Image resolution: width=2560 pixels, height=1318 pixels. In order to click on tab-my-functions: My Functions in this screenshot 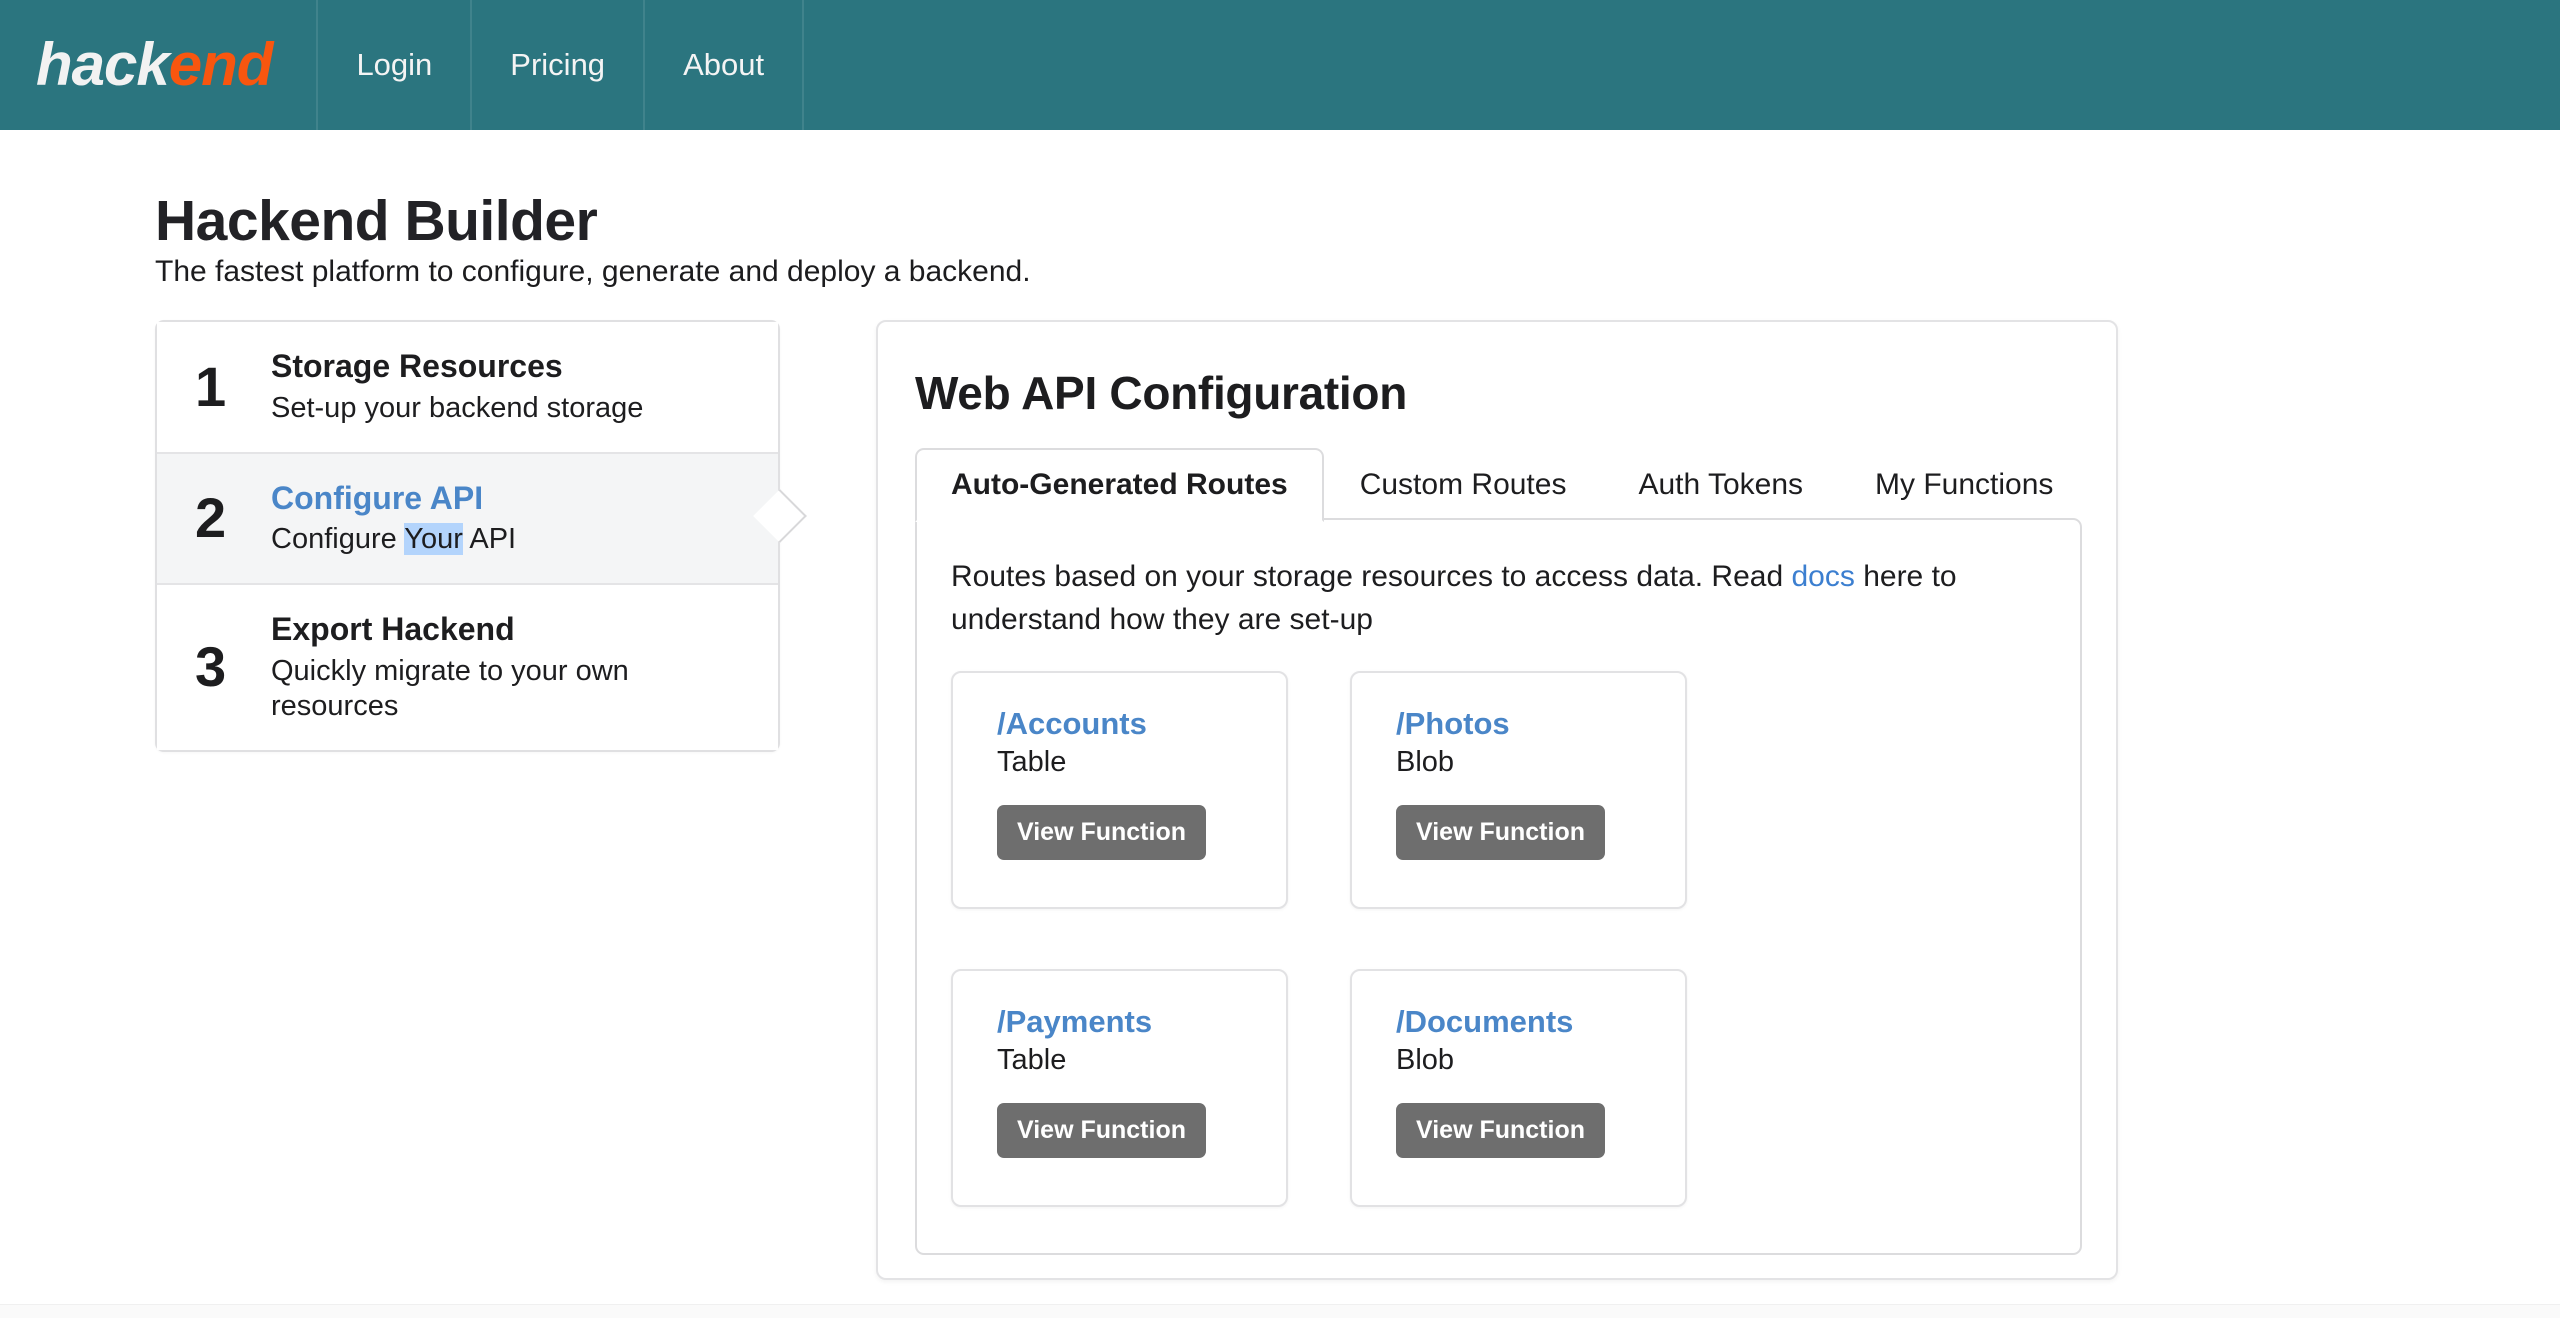, I will do `click(1964, 485)`.